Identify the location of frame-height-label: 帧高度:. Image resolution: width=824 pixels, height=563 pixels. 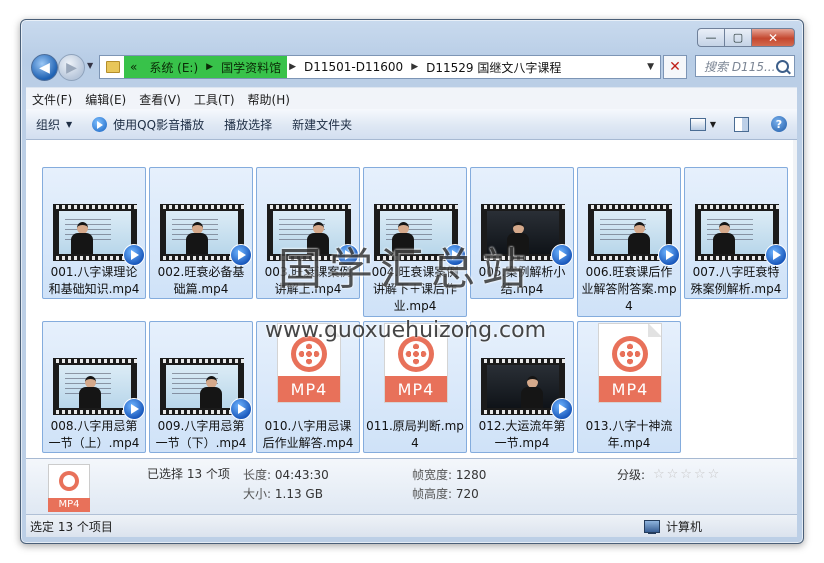
(432, 494).